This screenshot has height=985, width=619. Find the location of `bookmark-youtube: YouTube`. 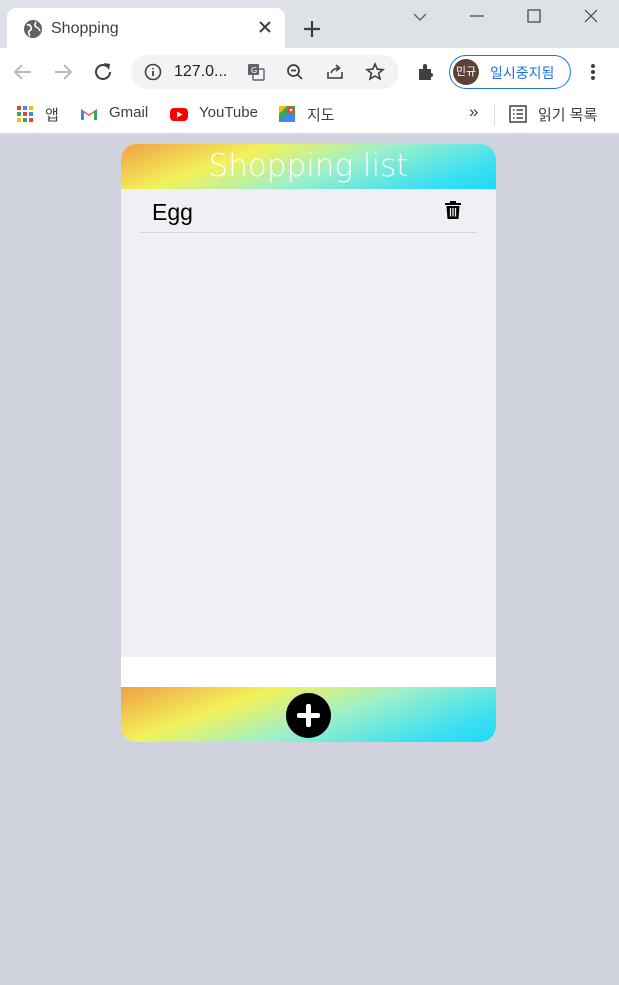

bookmark-youtube: YouTube is located at coordinates (215, 114).